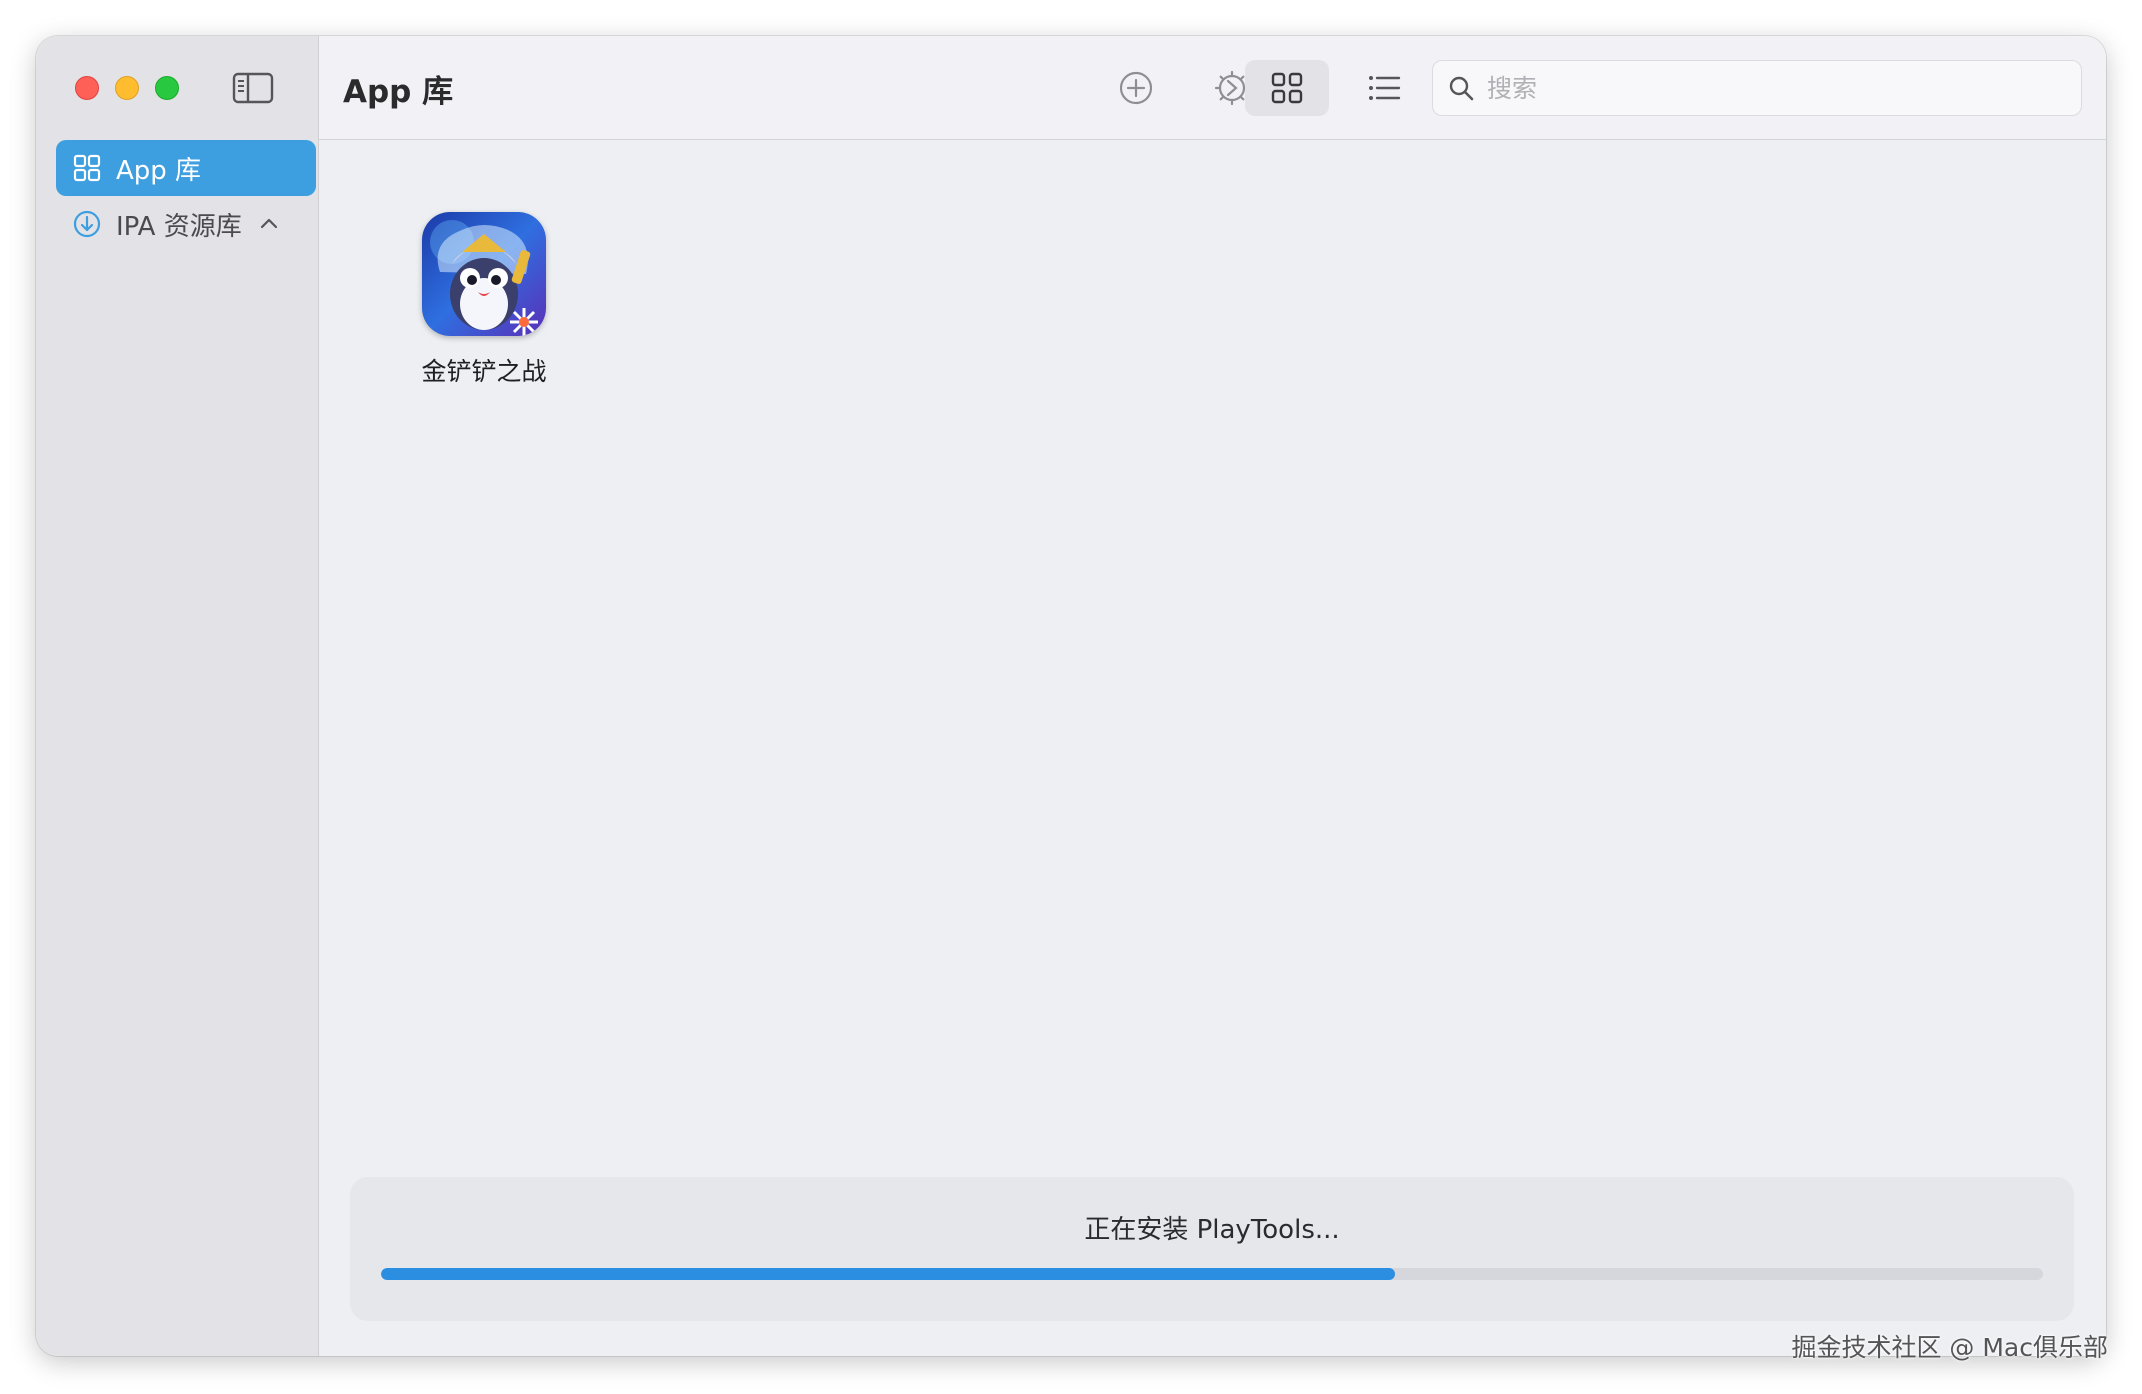 The width and height of the screenshot is (2142, 1394). Describe the element at coordinates (1461, 88) in the screenshot. I see `search-icon` at that location.